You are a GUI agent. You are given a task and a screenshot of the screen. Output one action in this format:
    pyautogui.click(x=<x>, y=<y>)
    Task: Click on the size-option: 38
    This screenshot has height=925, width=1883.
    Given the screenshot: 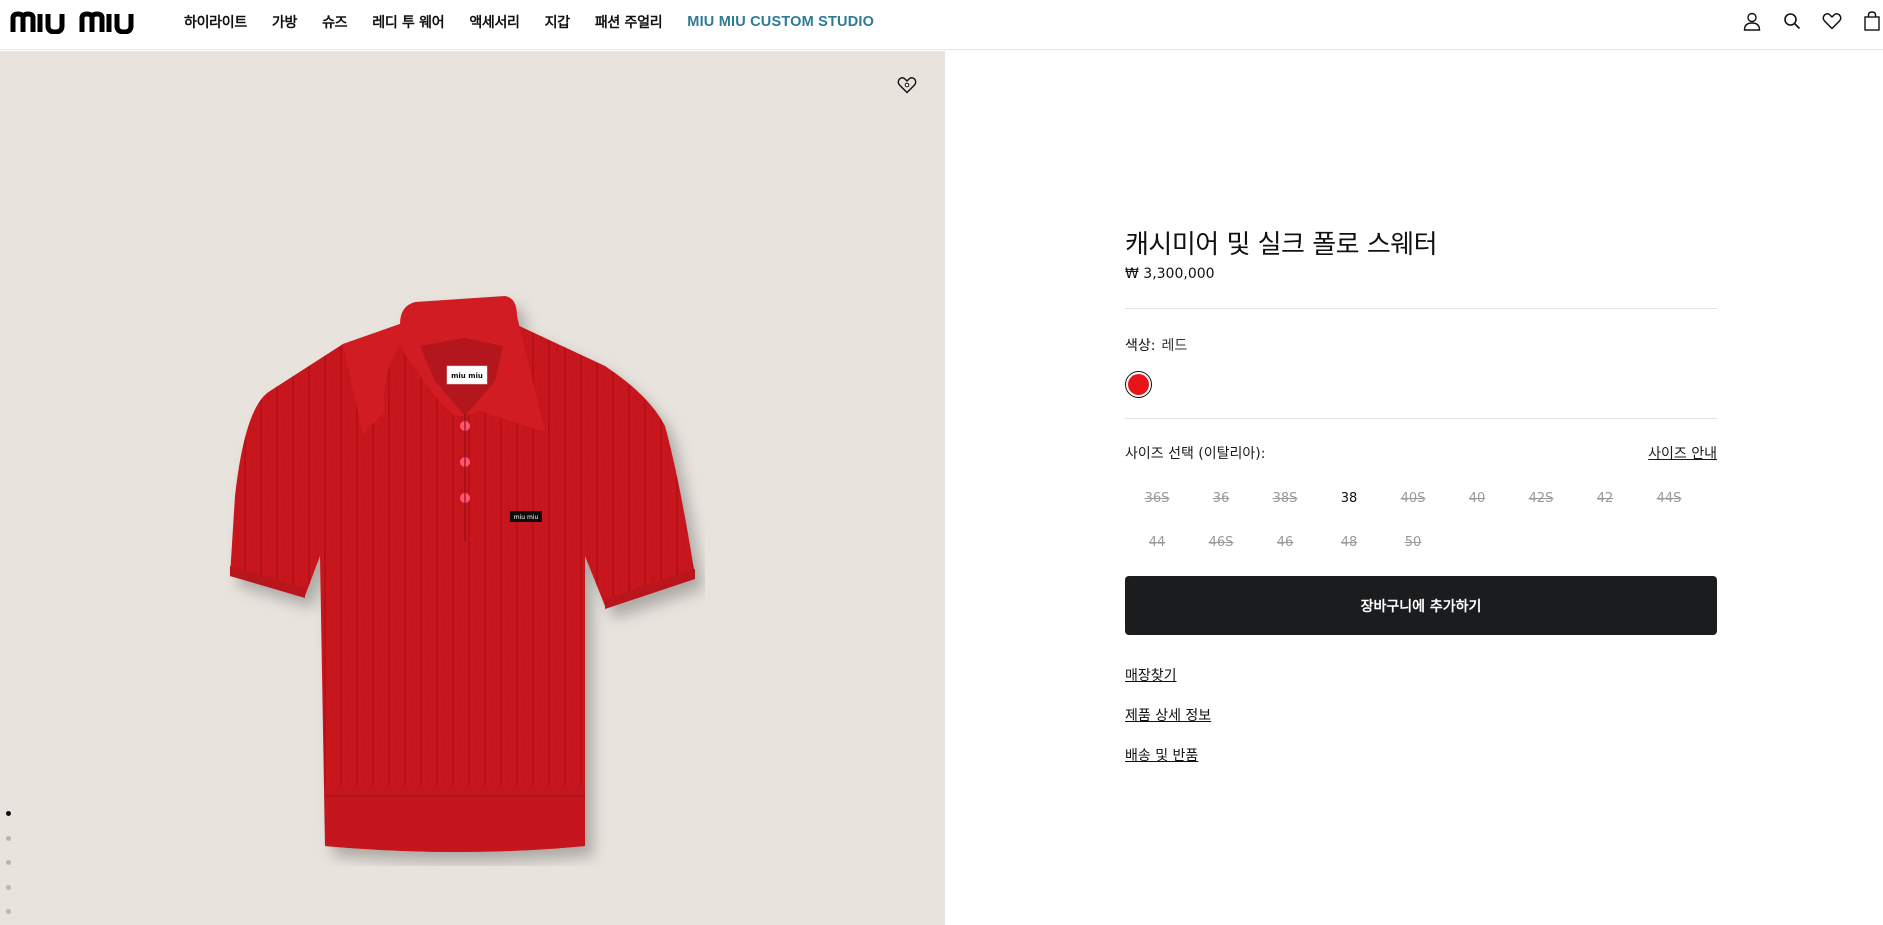 What is the action you would take?
    pyautogui.click(x=1349, y=498)
    